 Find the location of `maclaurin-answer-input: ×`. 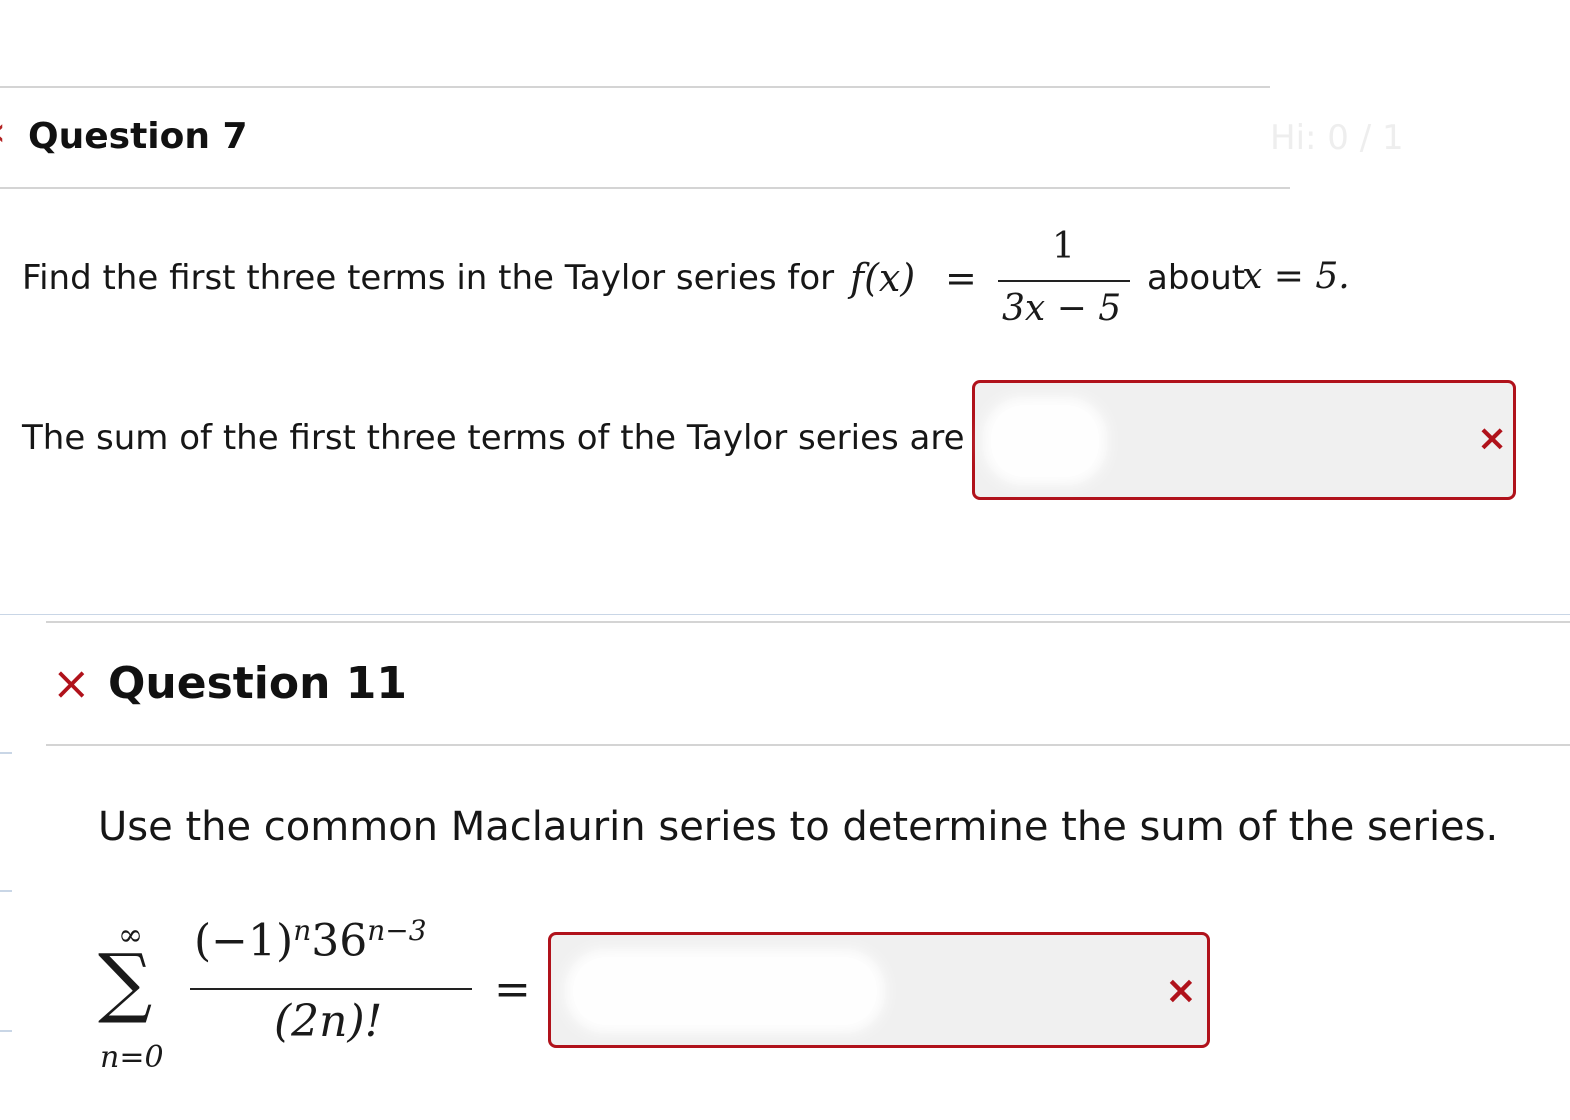

maclaurin-answer-input: × is located at coordinates (879, 990).